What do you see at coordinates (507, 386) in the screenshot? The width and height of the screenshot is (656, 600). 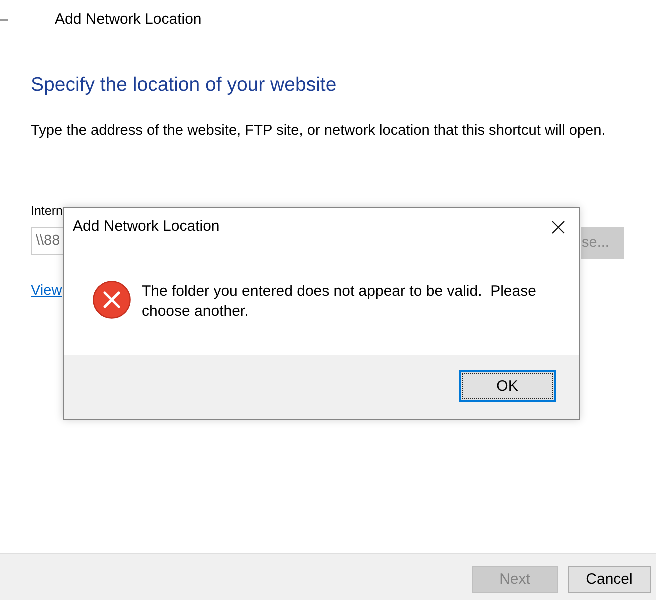 I see `ok-button: OK` at bounding box center [507, 386].